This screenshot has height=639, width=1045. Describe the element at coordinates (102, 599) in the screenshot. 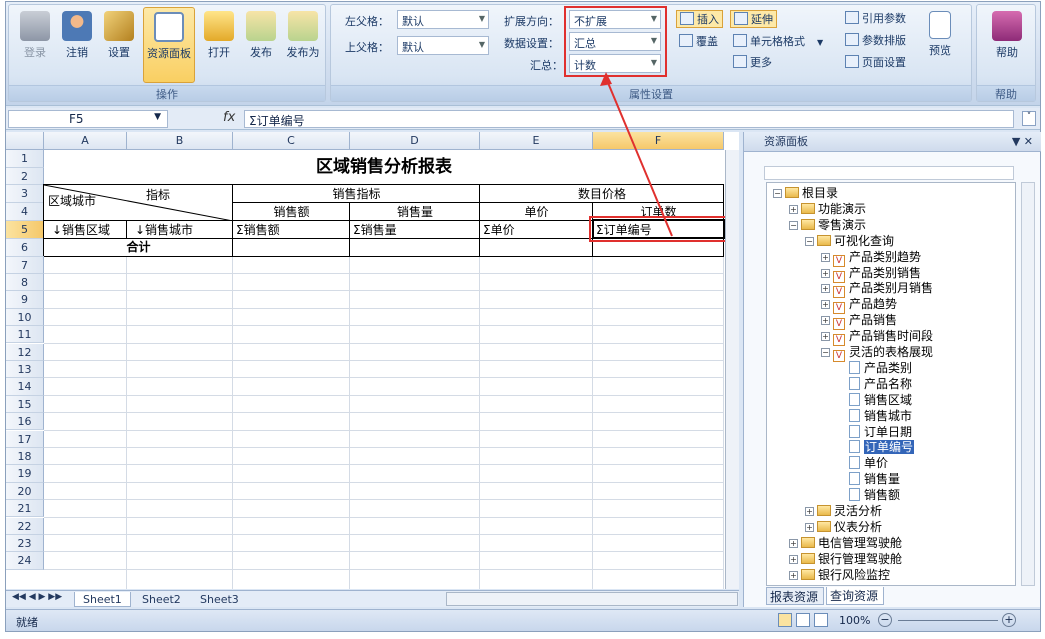

I see `tab-sheet1: Sheet1` at that location.